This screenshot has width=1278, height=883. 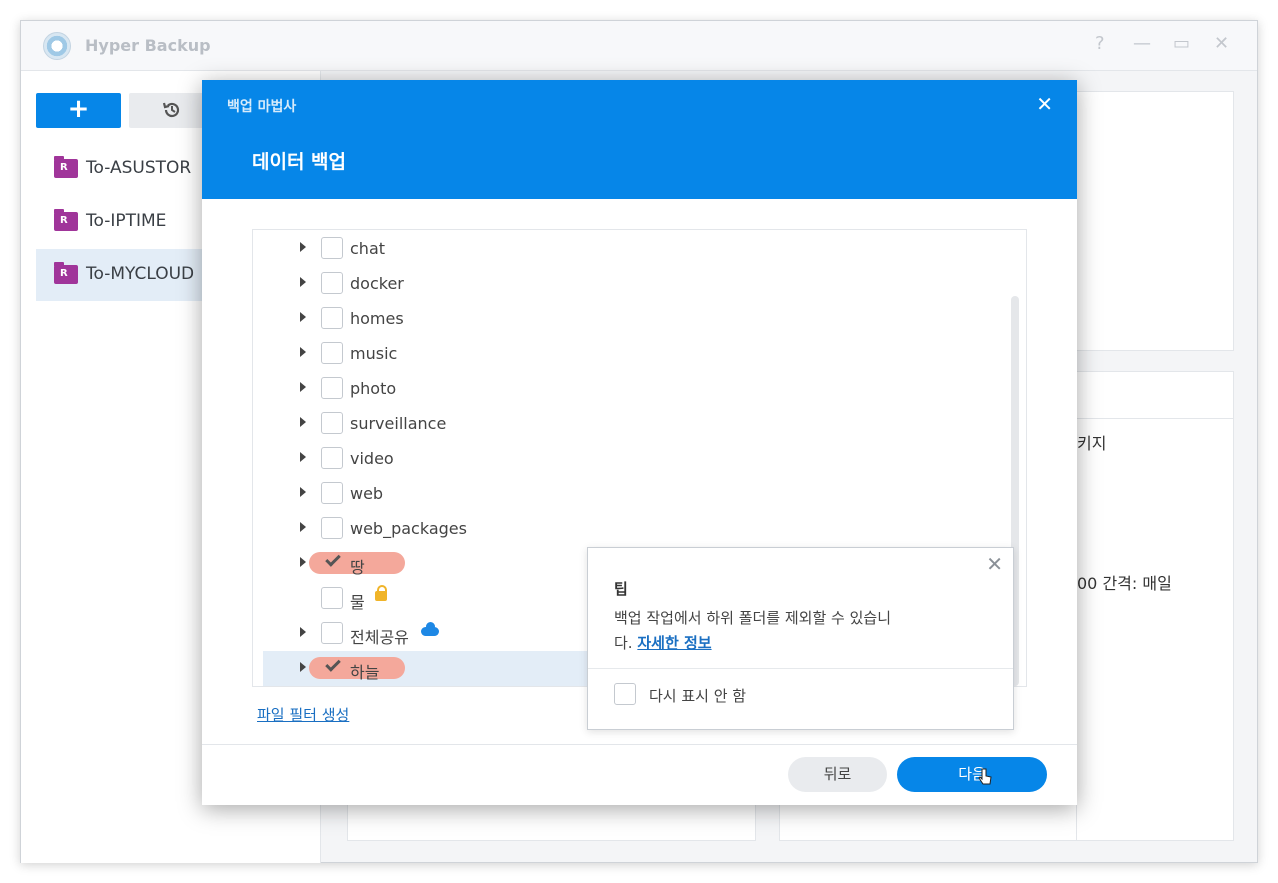 I want to click on folder-label: homes, so click(x=377, y=318).